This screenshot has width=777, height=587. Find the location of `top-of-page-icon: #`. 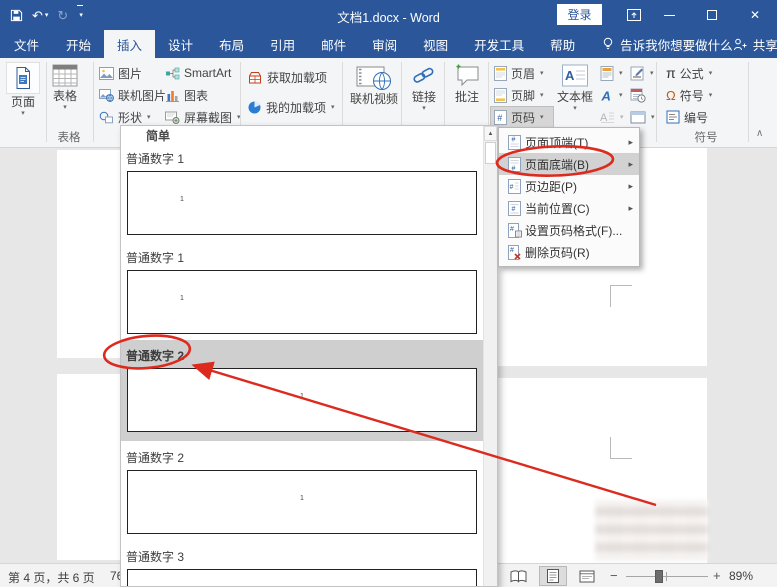

top-of-page-icon: # is located at coordinates (514, 142).